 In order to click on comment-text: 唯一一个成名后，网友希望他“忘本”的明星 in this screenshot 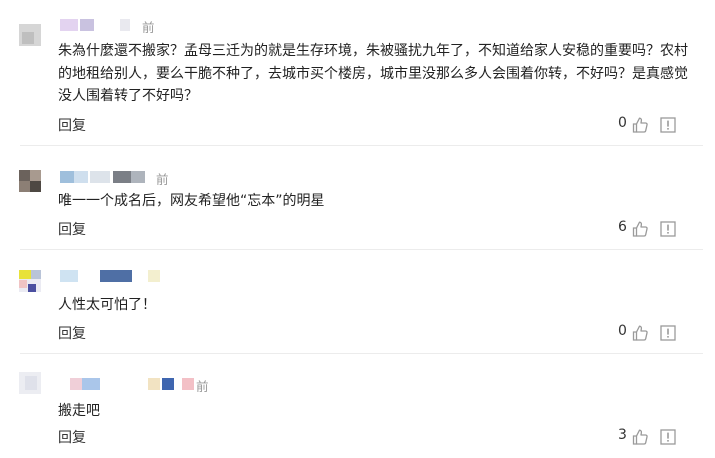, I will do `click(191, 201)`.